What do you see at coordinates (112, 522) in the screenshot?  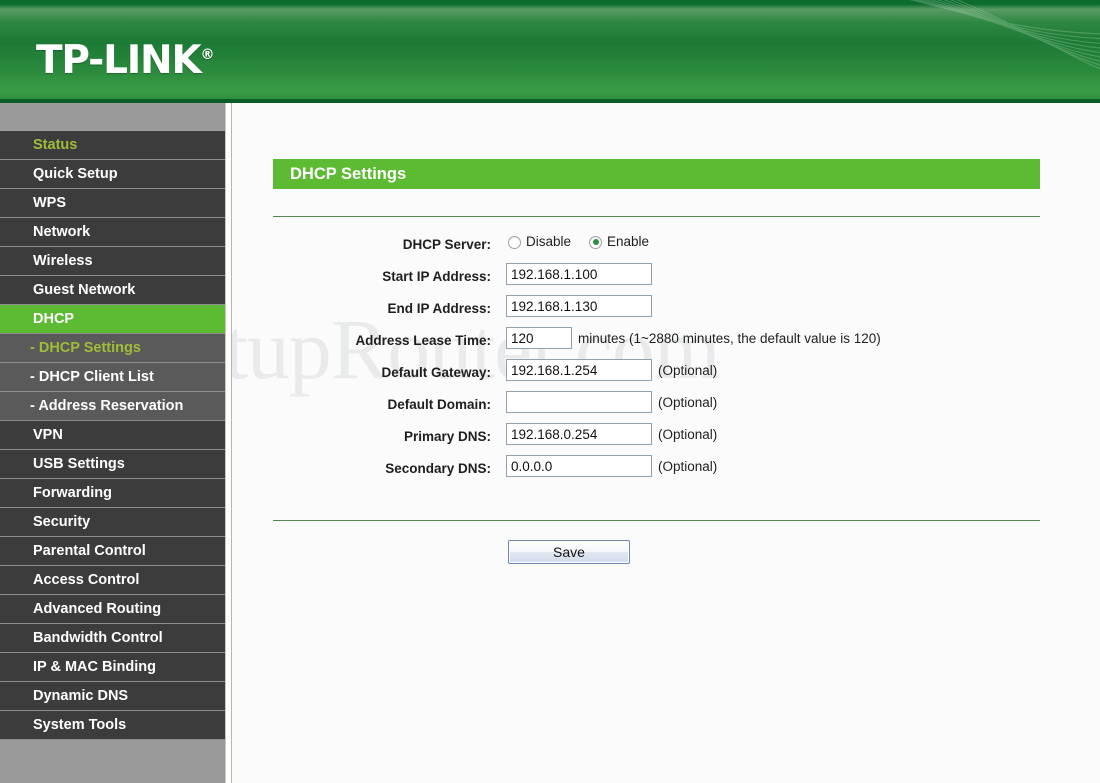 I see `sidebar-item-security: Security` at bounding box center [112, 522].